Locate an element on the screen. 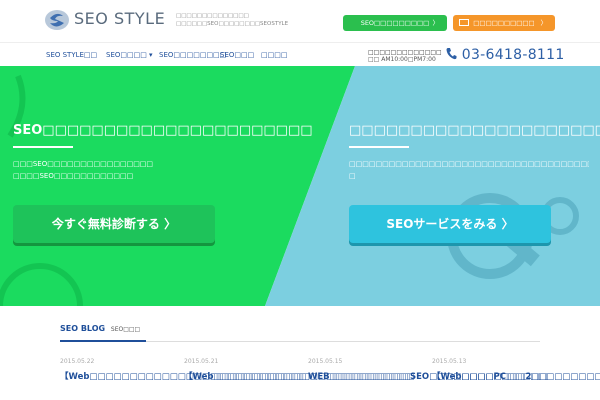 The width and height of the screenshot is (600, 400). blog-heading: SEO BLOG SEO□□□ is located at coordinates (100, 328).